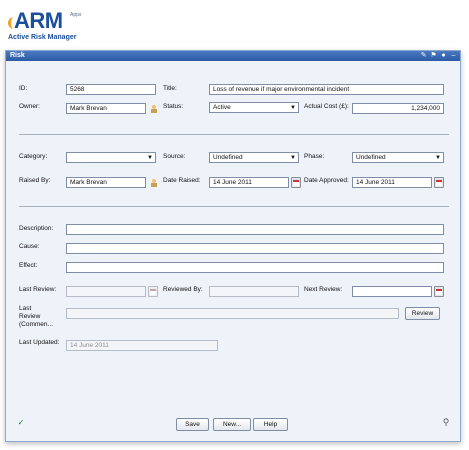  I want to click on source-select: Undefined ▼, so click(254, 157).